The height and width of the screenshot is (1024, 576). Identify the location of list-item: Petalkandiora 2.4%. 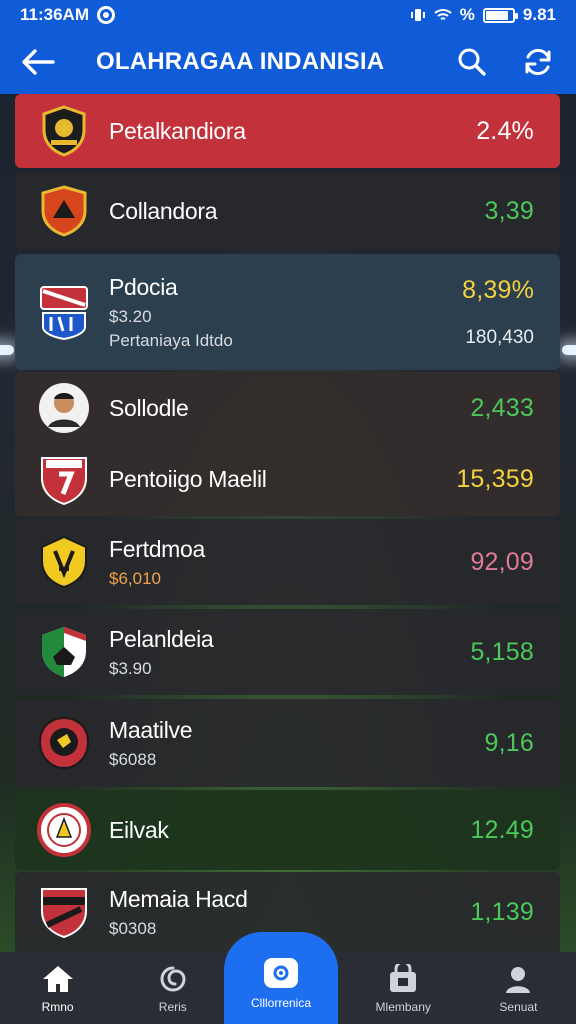
(287, 131).